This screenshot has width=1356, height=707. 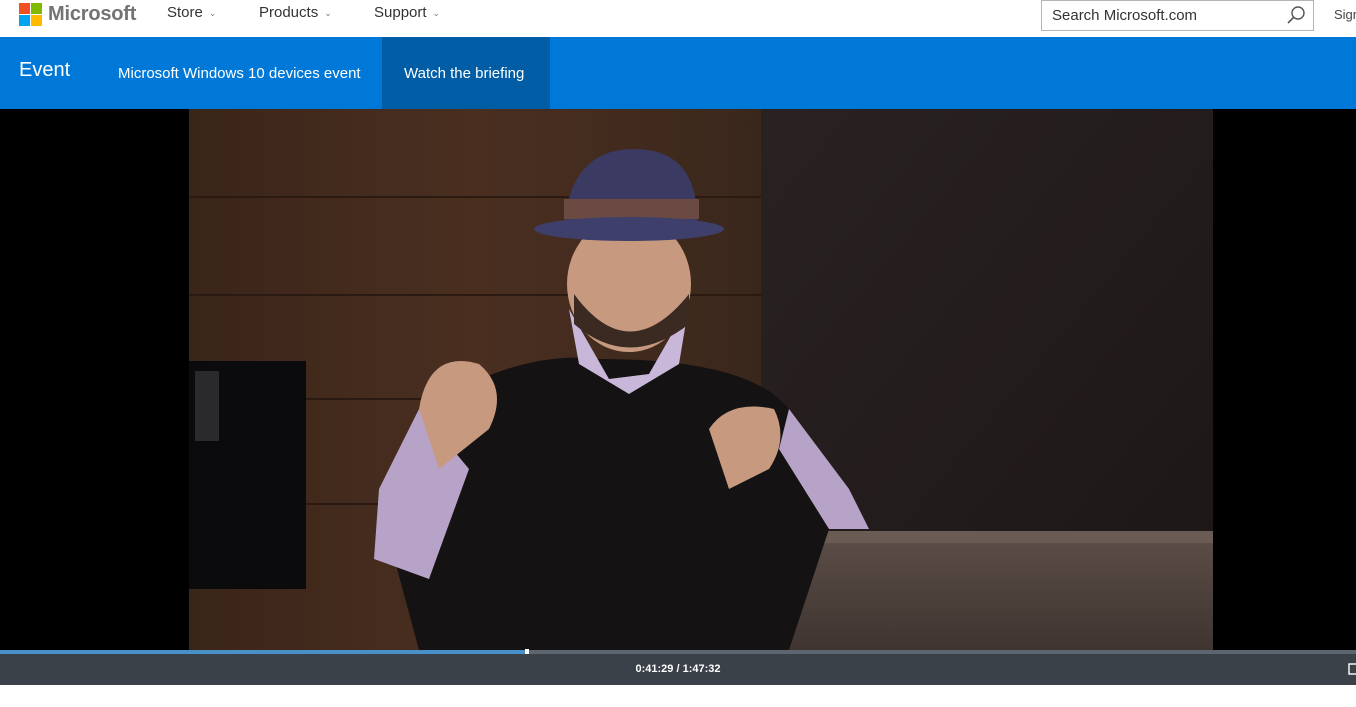 I want to click on microsoft-logo: Microsoft, so click(x=77, y=14).